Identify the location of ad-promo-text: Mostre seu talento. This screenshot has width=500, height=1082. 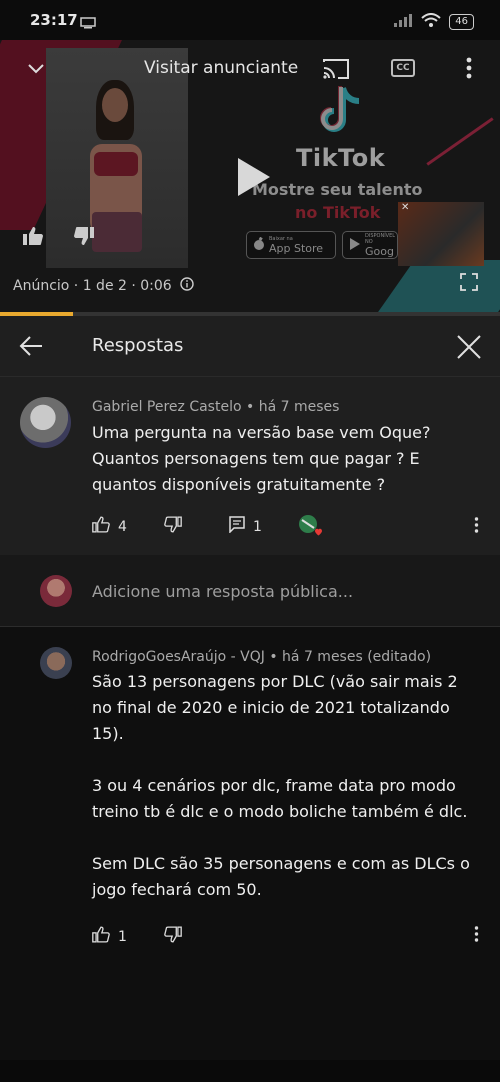
(337, 189).